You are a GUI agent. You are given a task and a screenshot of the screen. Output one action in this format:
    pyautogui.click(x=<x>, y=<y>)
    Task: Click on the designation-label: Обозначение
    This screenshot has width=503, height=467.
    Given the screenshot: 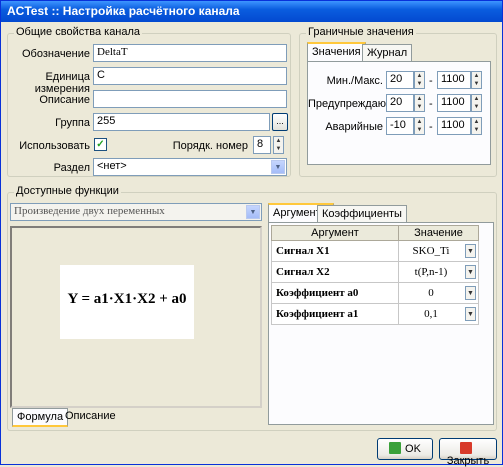 What is the action you would take?
    pyautogui.click(x=55, y=54)
    